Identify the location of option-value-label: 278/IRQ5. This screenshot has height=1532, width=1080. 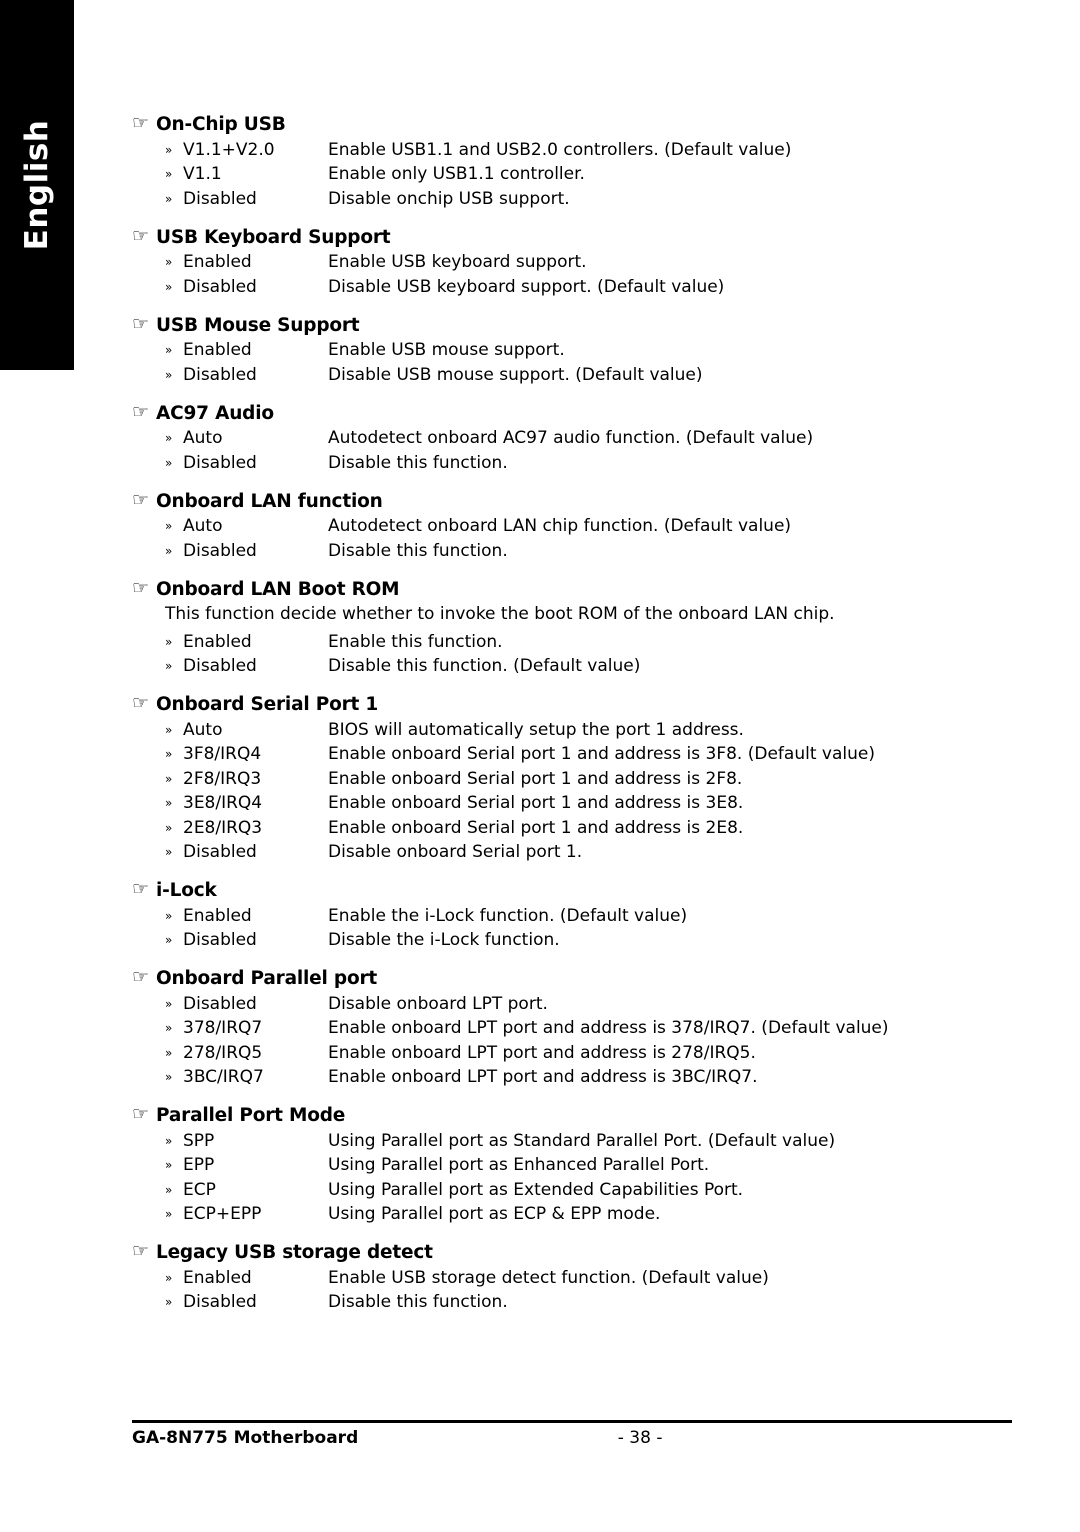
(223, 1052).